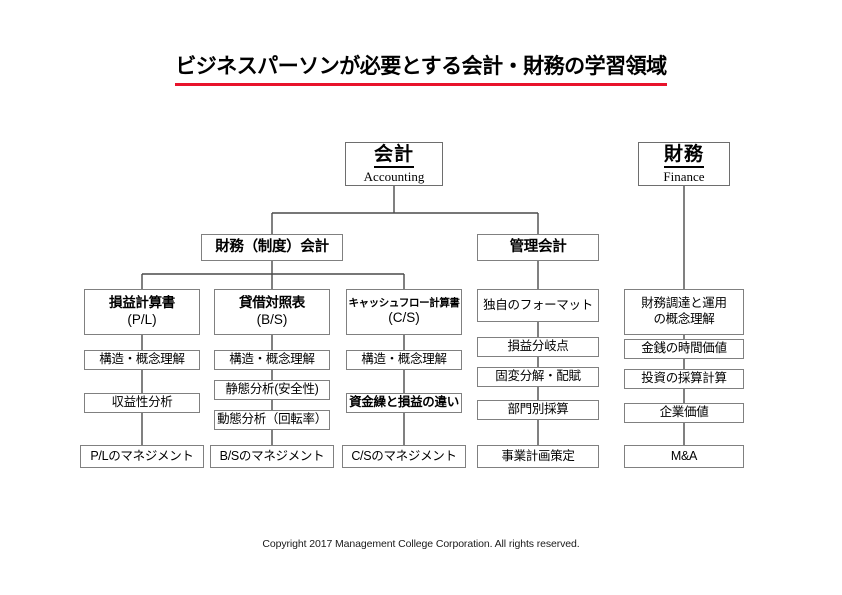 This screenshot has width=842, height=595. I want to click on page-title-text: ビジネスパーソンが必要とする会計・財務の学習領域, so click(421, 68).